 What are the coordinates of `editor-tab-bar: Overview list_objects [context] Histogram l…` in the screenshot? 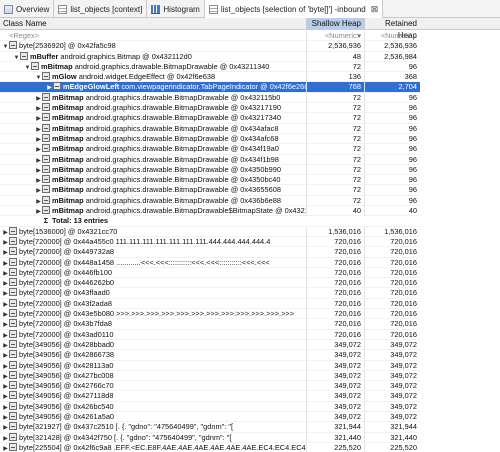 It's located at (250, 9).